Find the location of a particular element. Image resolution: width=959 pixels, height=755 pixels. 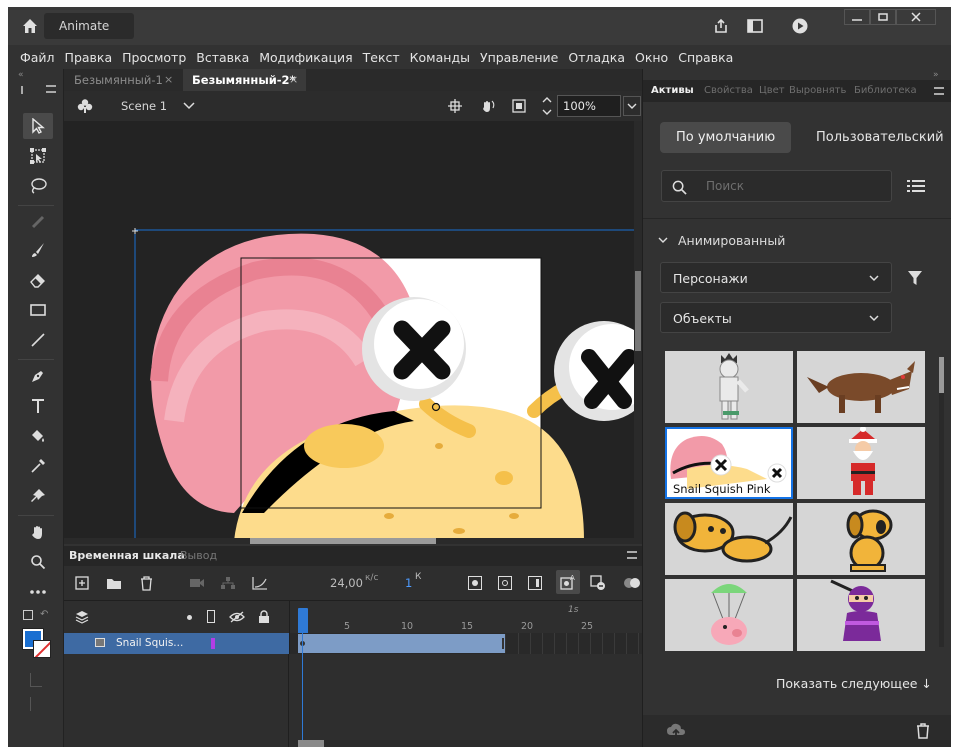

close-icon is located at coordinates (916, 17).